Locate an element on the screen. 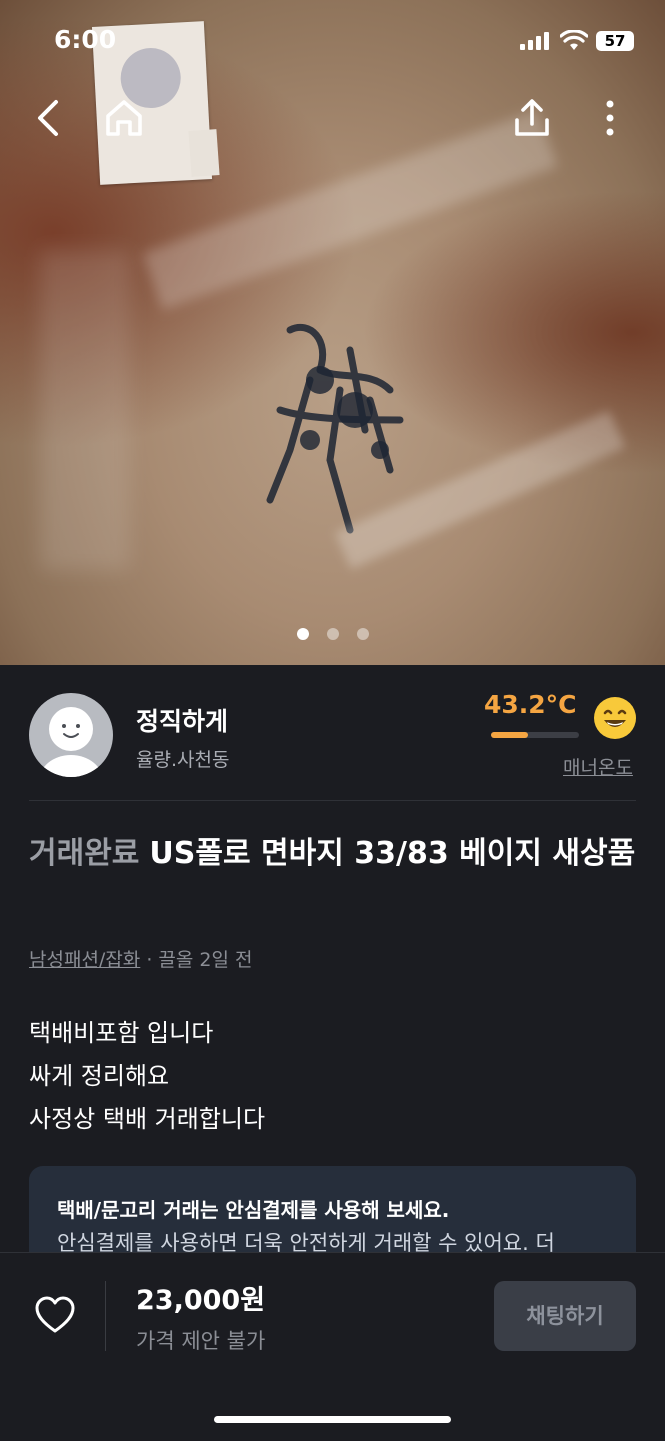  back-icon is located at coordinates (48, 118).